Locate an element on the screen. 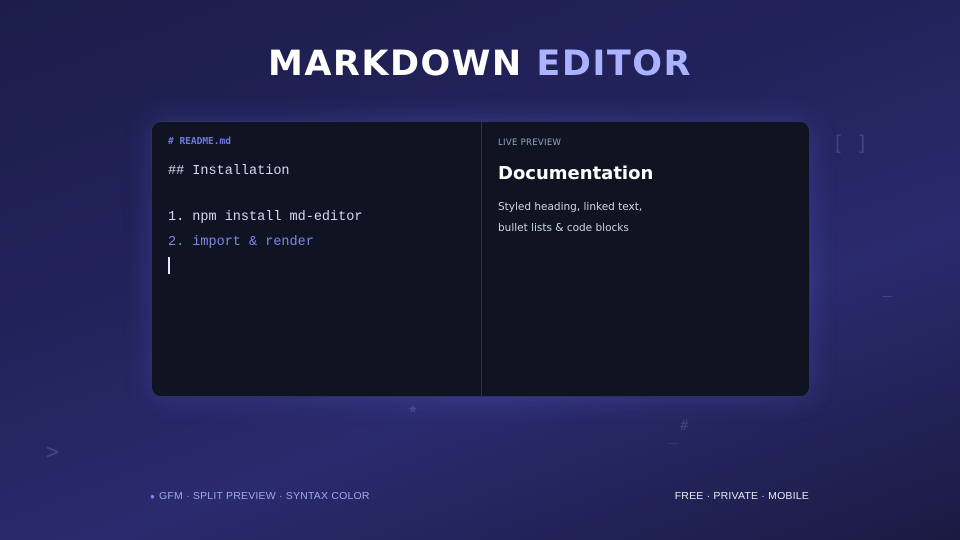  feature-tagline: ● GFM · SPLIT PREVIEW · SYNTAX COLOR is located at coordinates (260, 496).